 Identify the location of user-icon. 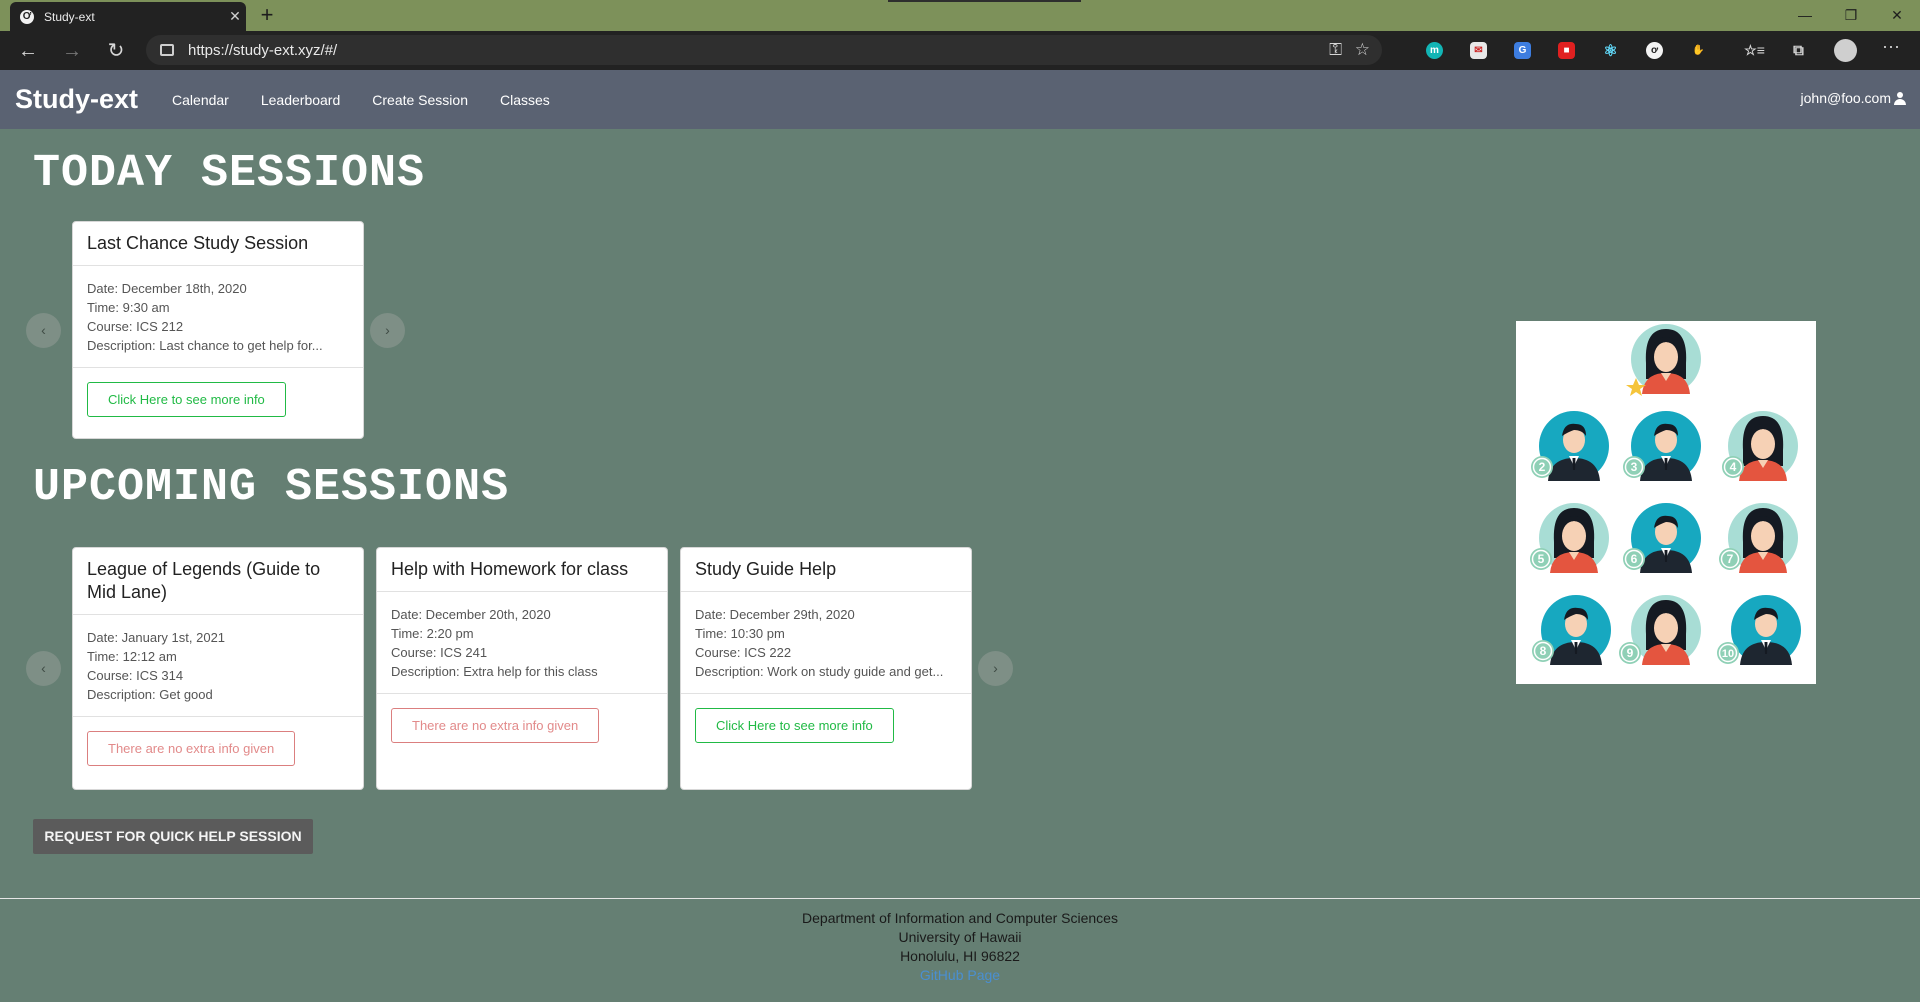
(1900, 98).